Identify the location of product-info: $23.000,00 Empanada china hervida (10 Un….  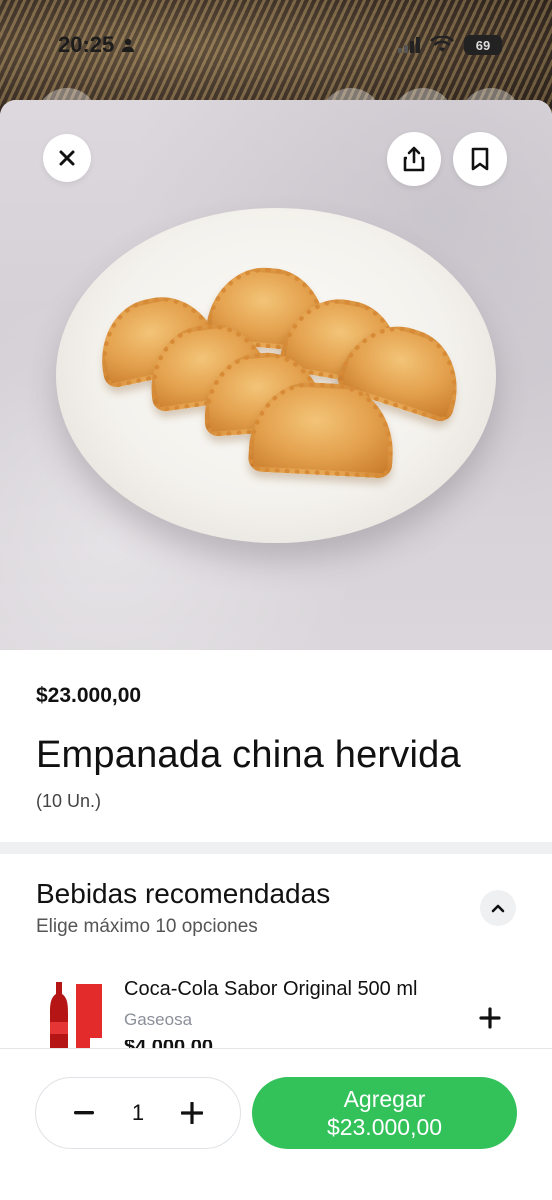
(276, 731).